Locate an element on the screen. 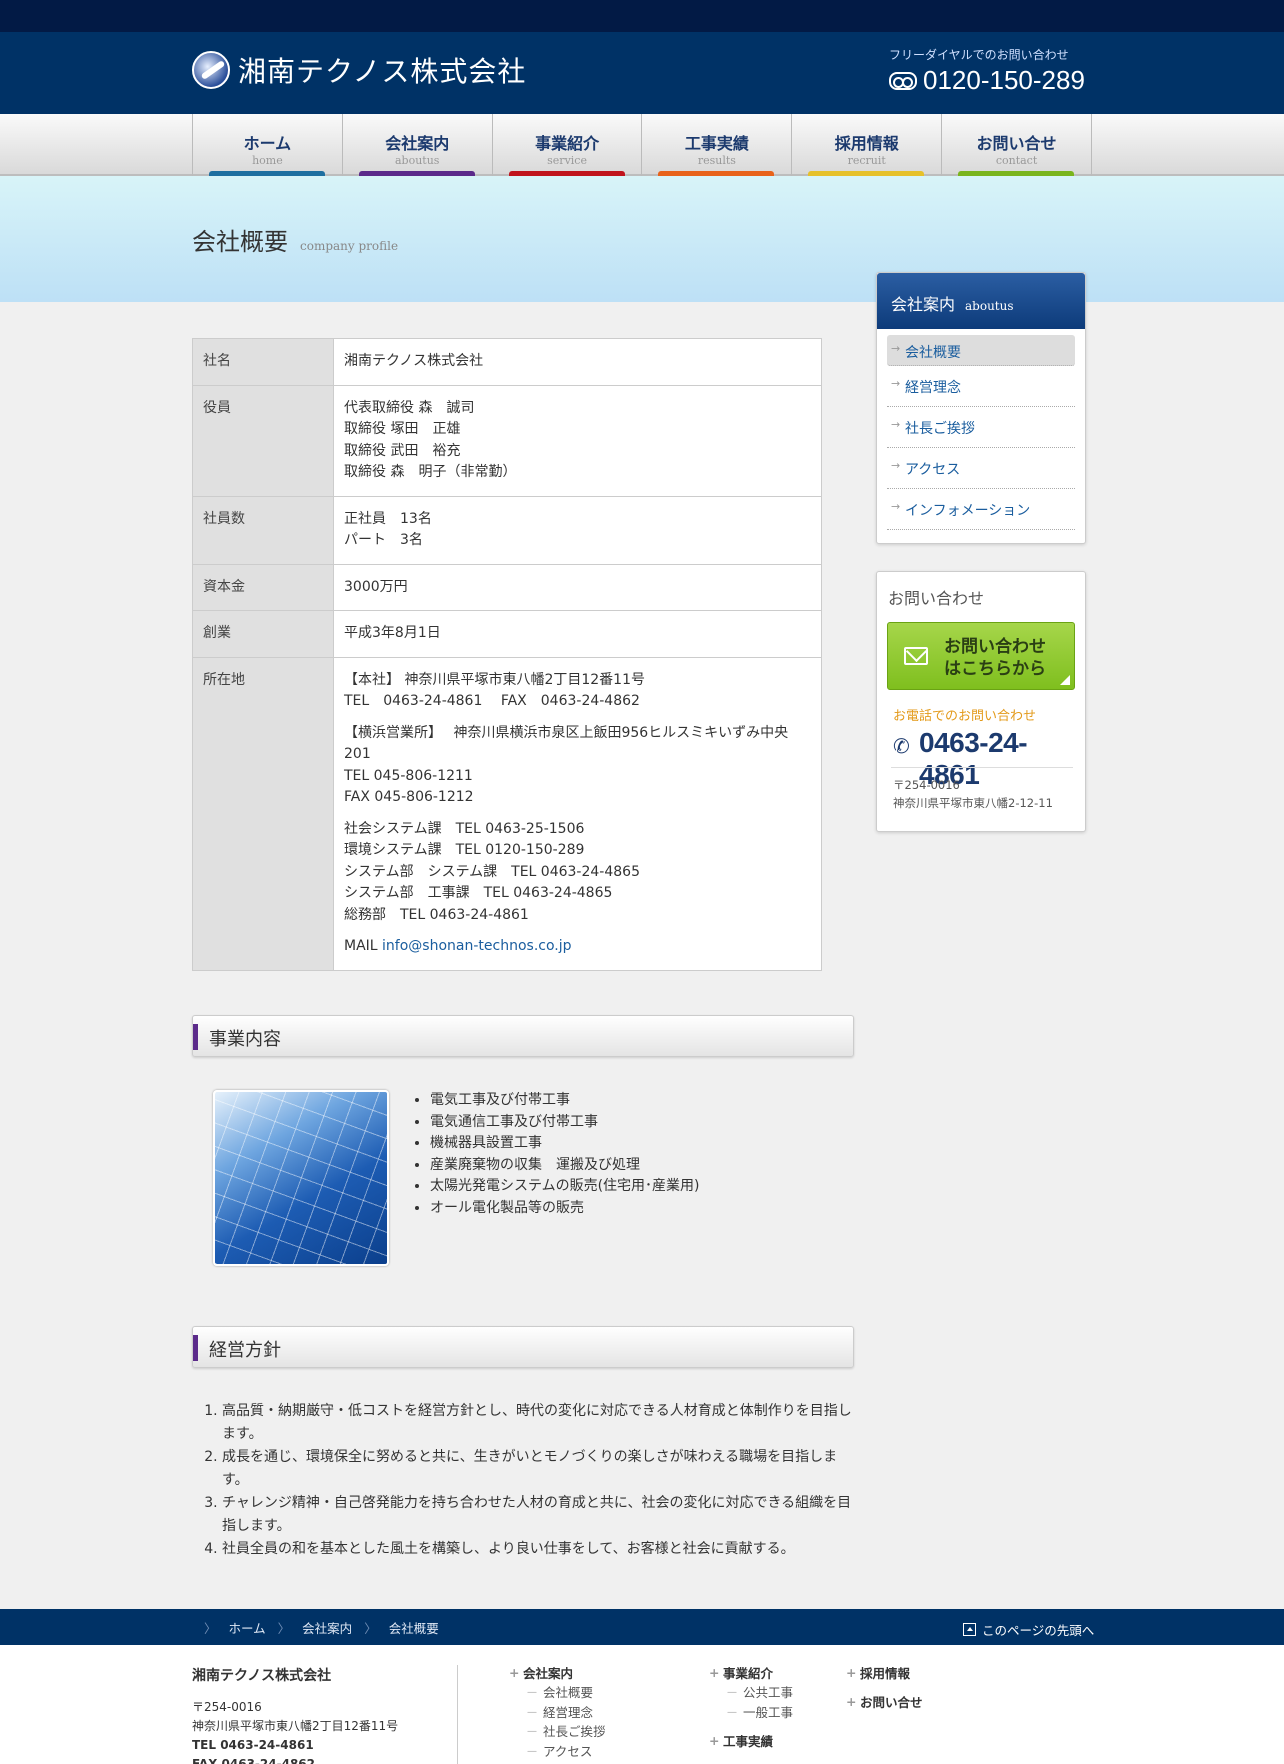 This screenshot has width=1284, height=1764. officer: 取締役 森 明子（非常勤） is located at coordinates (430, 472).